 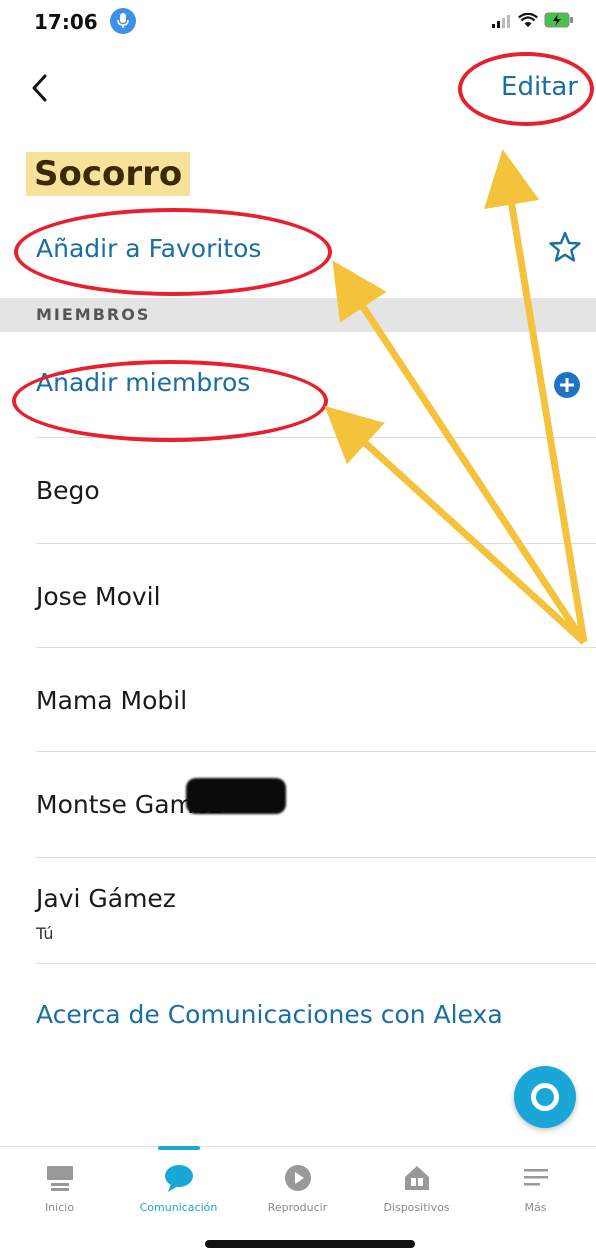 I want to click on alexa-button, so click(x=545, y=1097).